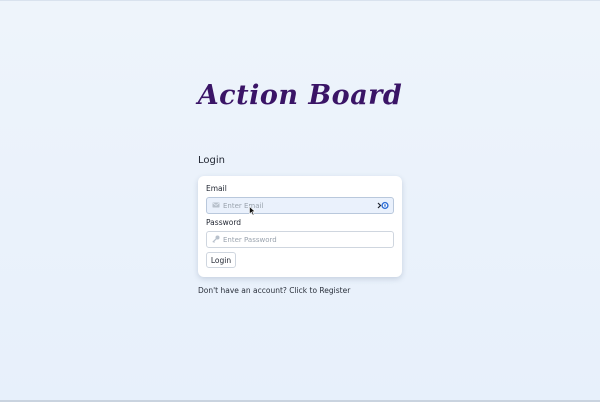  I want to click on password-input, so click(298, 239).